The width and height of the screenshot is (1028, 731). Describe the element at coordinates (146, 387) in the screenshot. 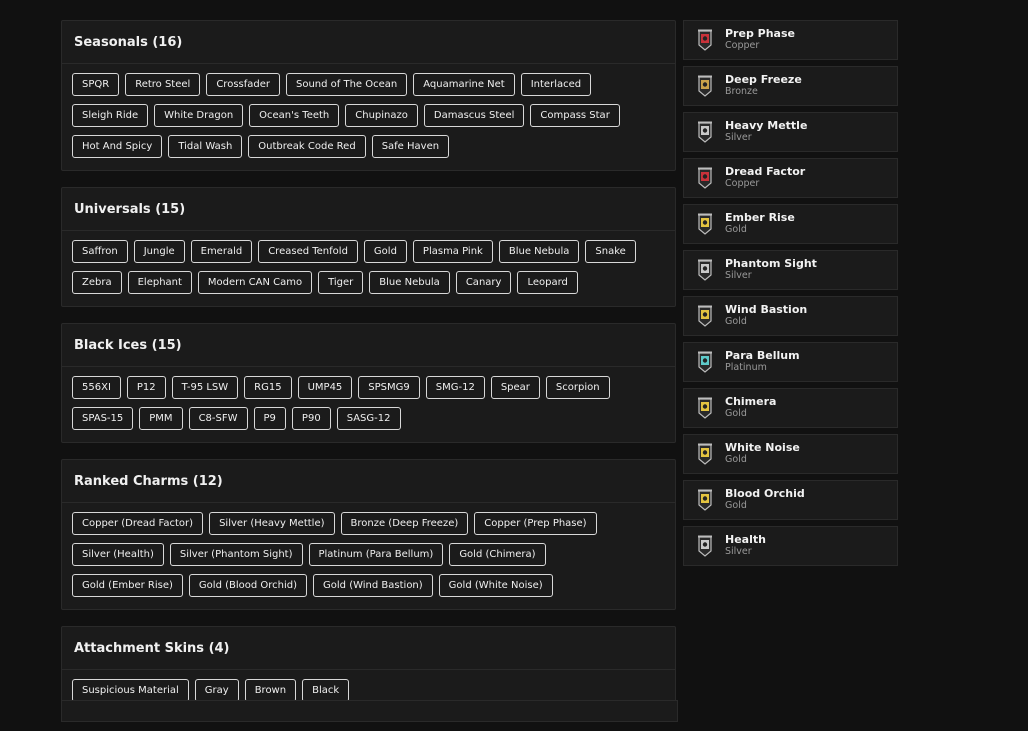

I see `tag-p12: P12` at that location.